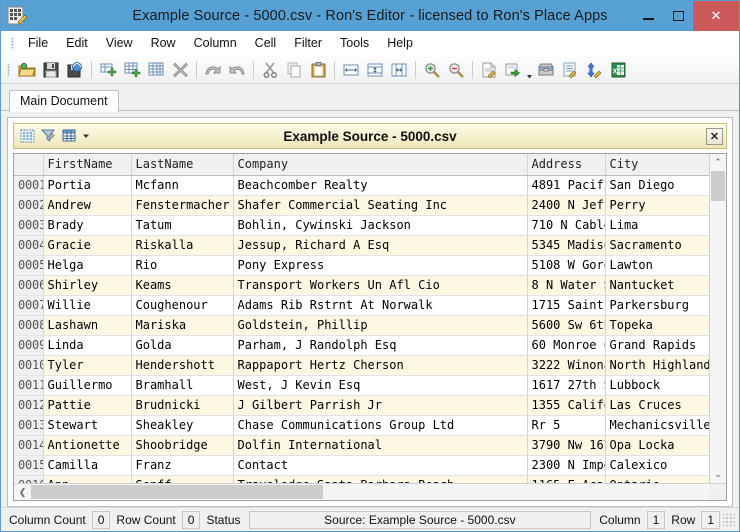 Image resolution: width=740 pixels, height=532 pixels. Describe the element at coordinates (657, 425) in the screenshot. I see `table-cell: Mechanicsville` at that location.